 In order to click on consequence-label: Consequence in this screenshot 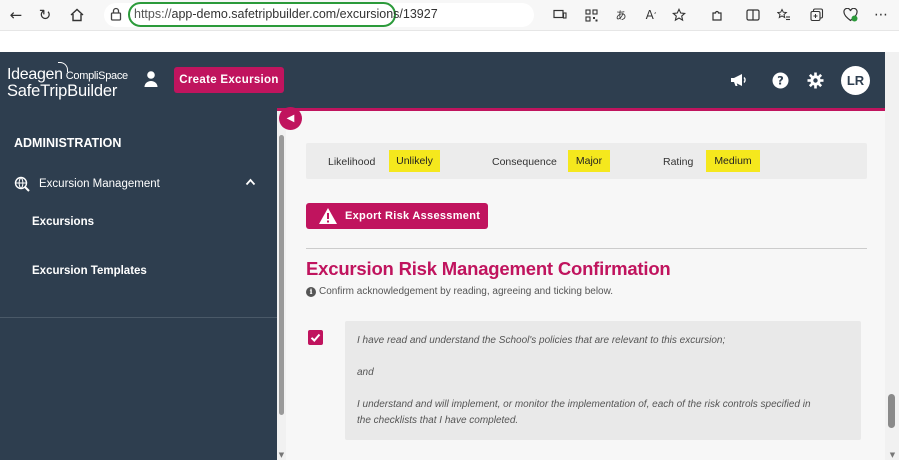, I will do `click(524, 162)`.